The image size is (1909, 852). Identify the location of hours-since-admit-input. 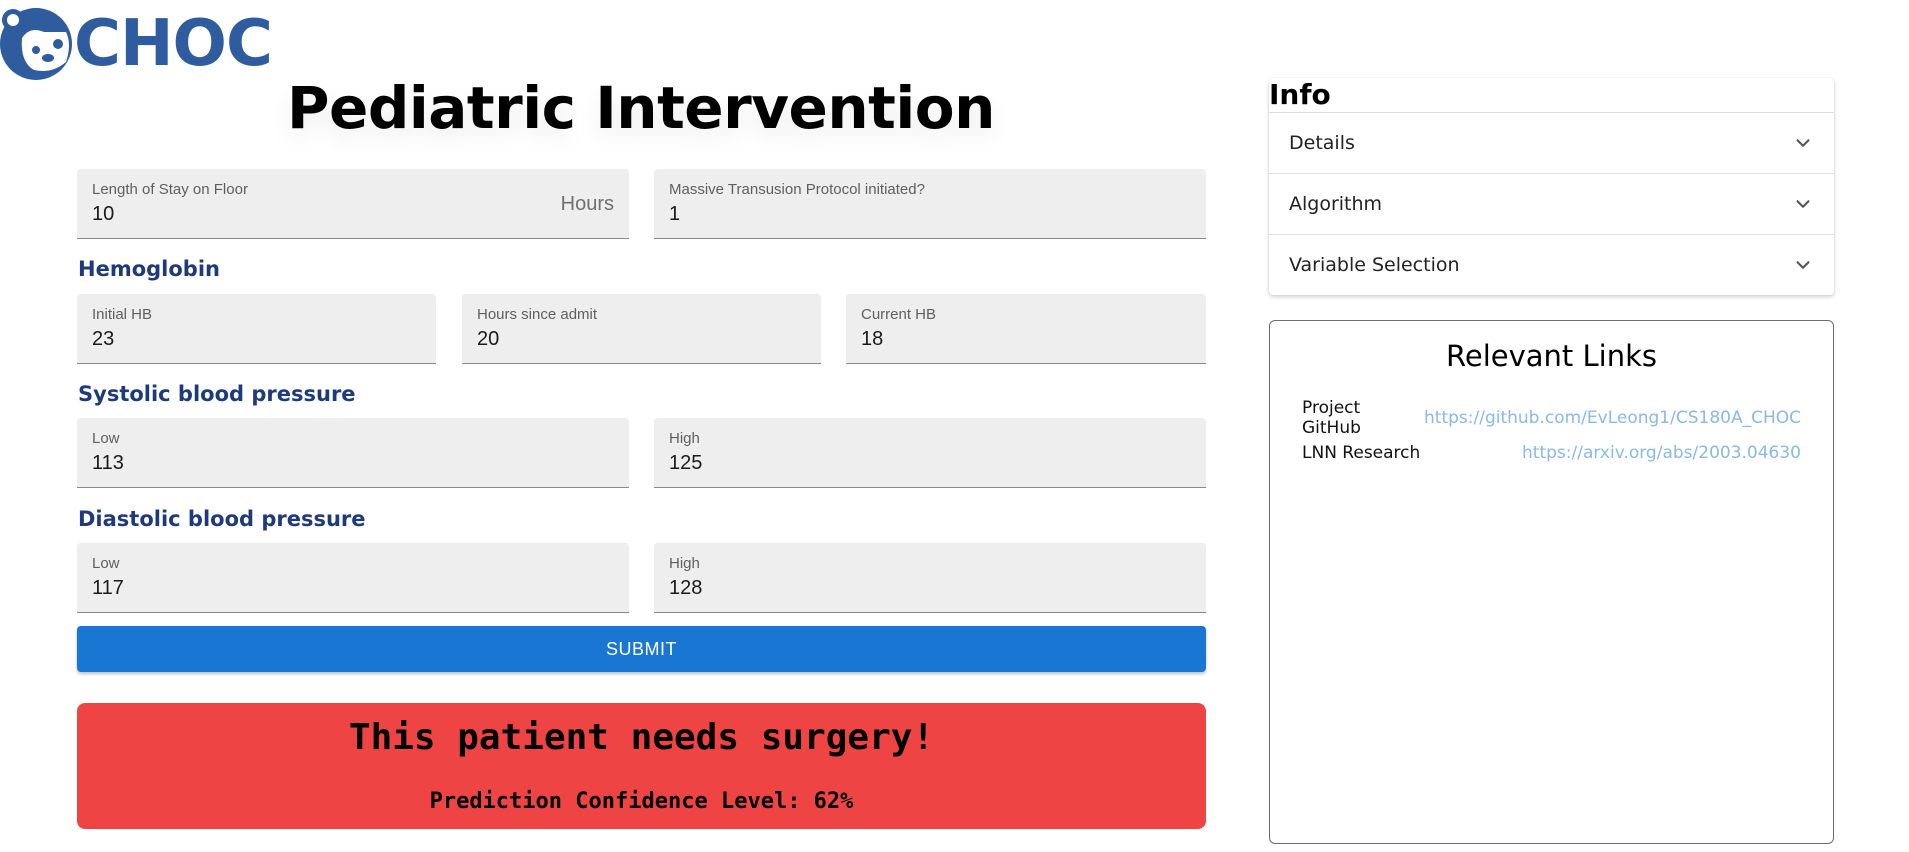
(641, 339).